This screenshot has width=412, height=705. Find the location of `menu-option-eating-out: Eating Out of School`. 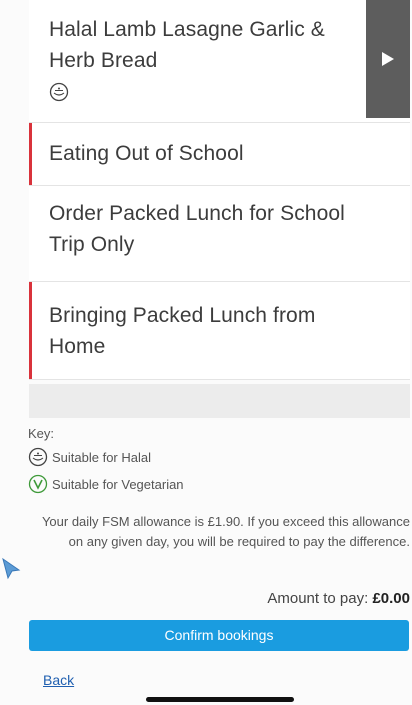

menu-option-eating-out: Eating Out of School is located at coordinates (219, 154).